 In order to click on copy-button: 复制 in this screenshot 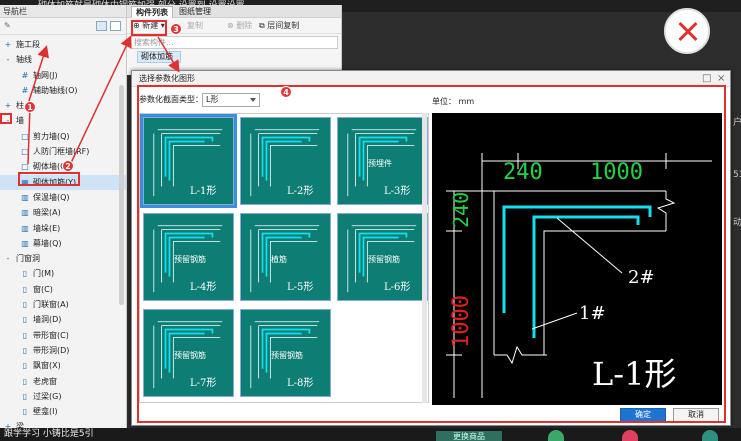, I will do `click(195, 26)`.